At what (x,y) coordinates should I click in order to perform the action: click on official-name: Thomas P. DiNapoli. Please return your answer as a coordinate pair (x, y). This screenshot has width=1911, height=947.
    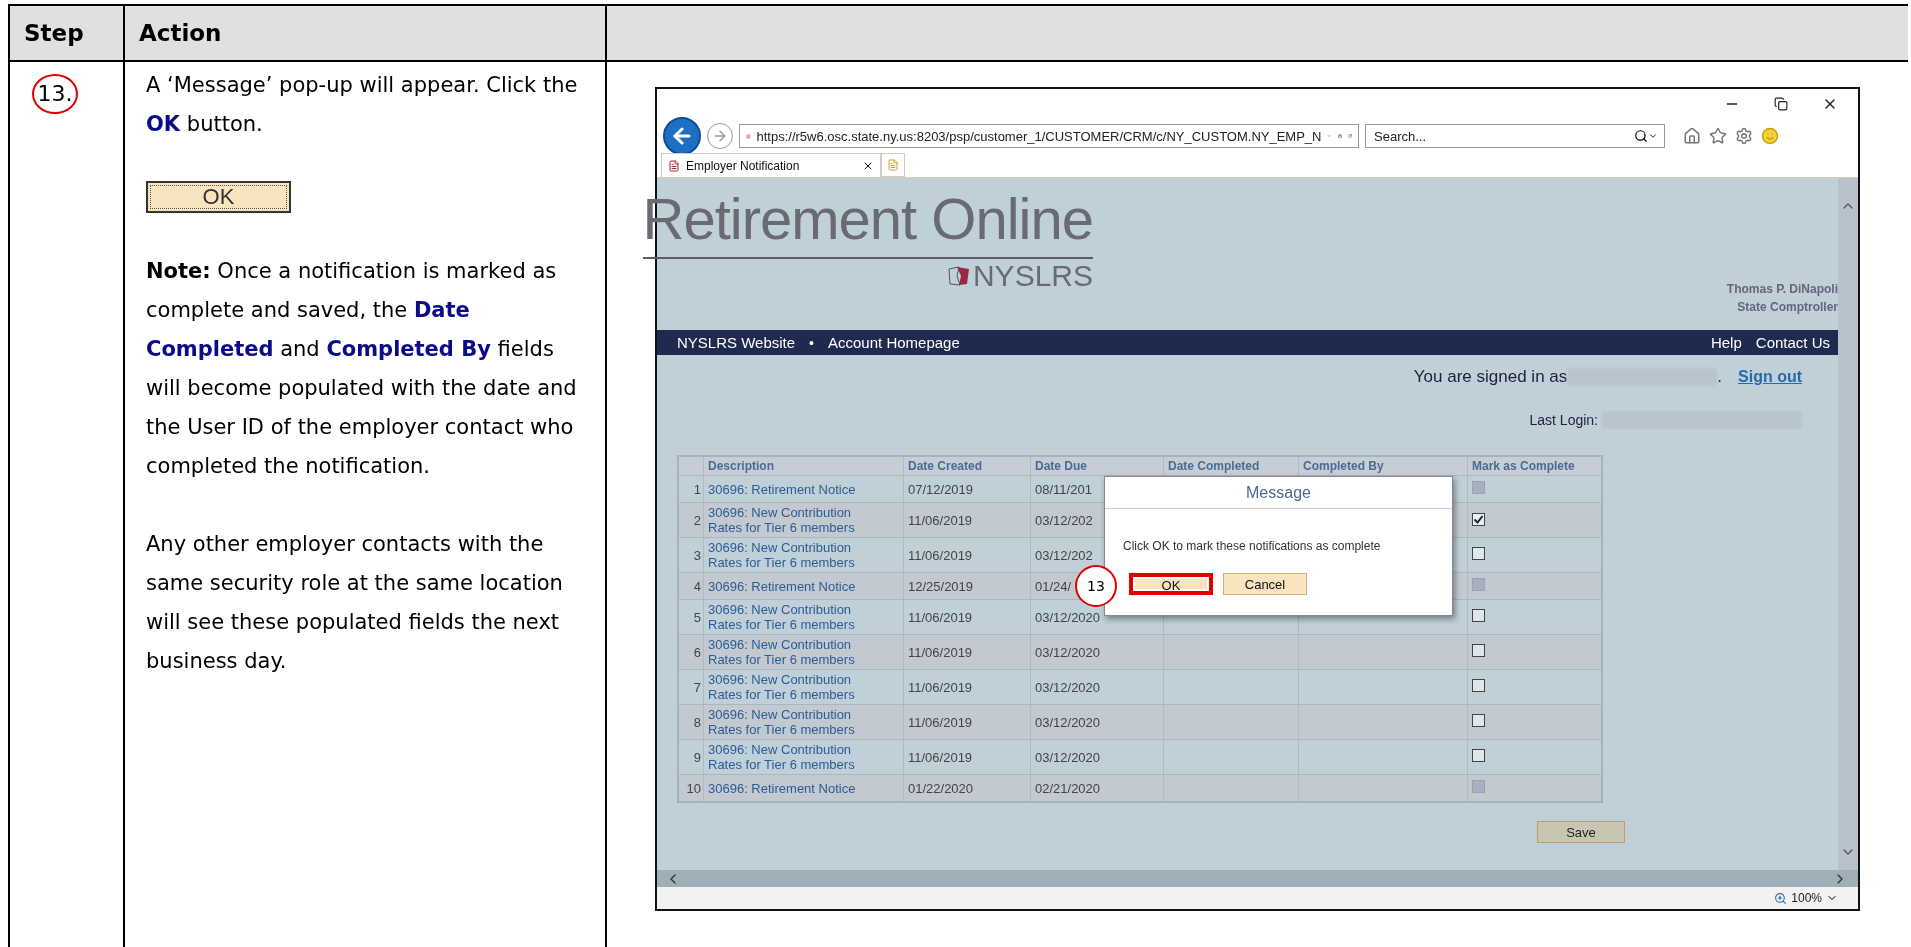
    Looking at the image, I should click on (1782, 289).